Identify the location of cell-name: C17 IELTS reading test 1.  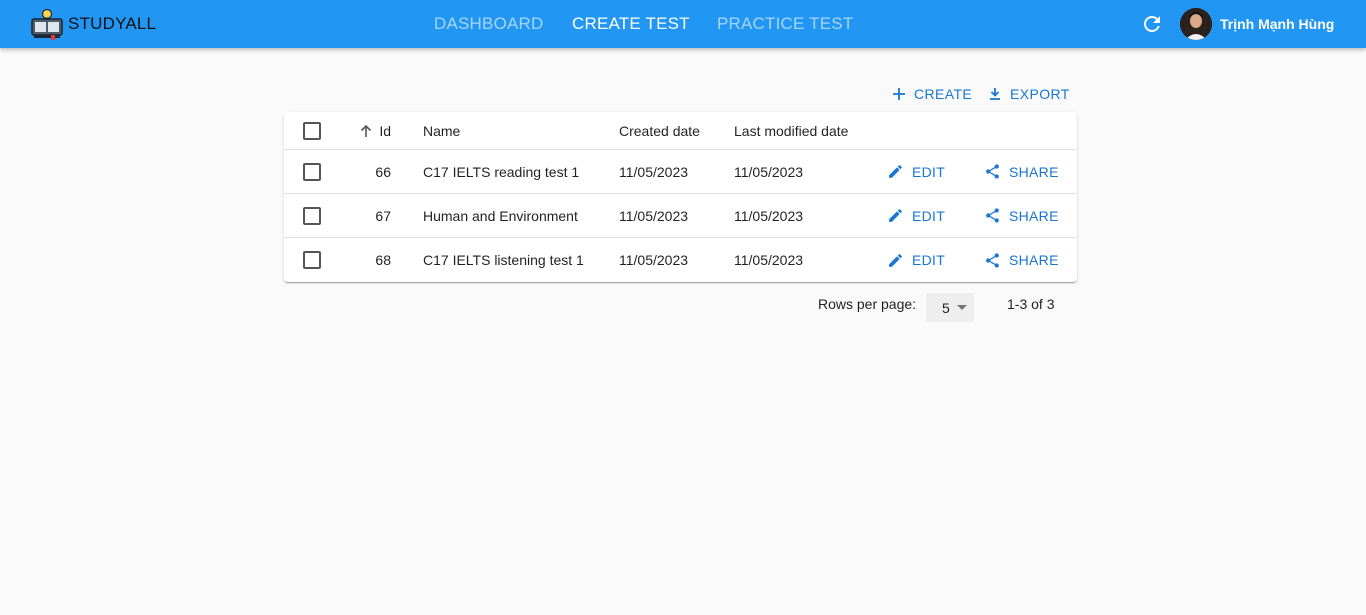
(501, 171).